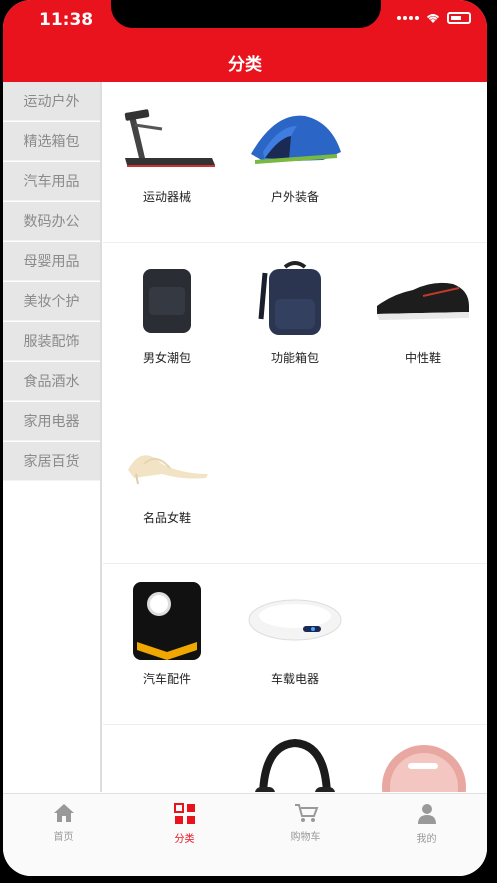 This screenshot has height=883, width=497. What do you see at coordinates (51, 301) in the screenshot?
I see `sidebar-item-beauty: 美妆个护` at bounding box center [51, 301].